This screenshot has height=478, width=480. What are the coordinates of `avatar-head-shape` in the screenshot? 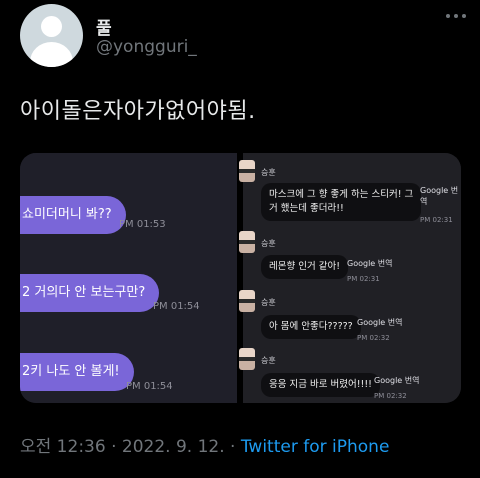 It's located at (51, 26).